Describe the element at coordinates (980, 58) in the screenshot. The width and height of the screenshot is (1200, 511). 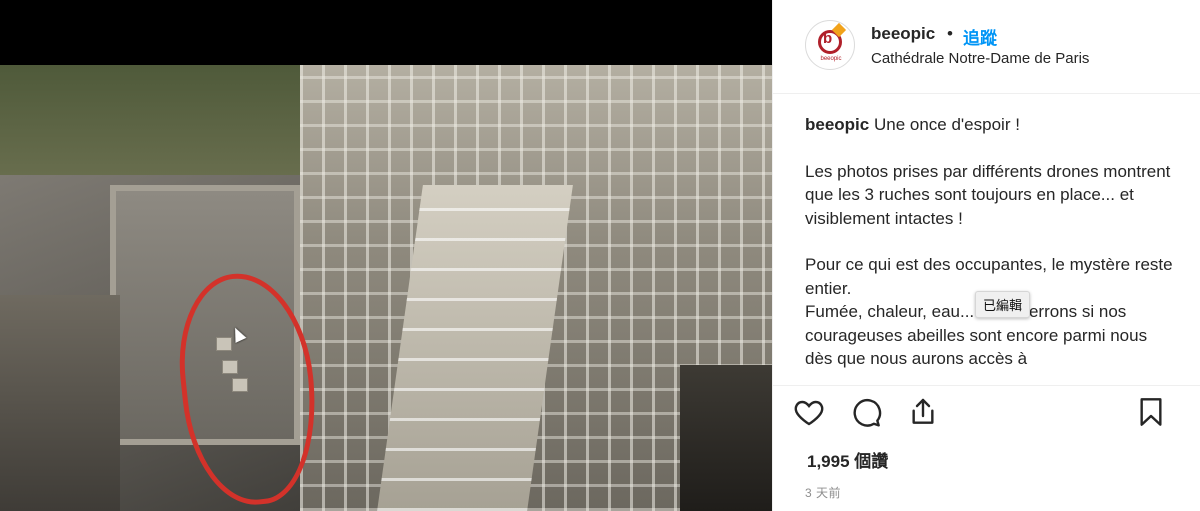
I see `location-link: Cathédrale Notre-Dame de Paris` at that location.